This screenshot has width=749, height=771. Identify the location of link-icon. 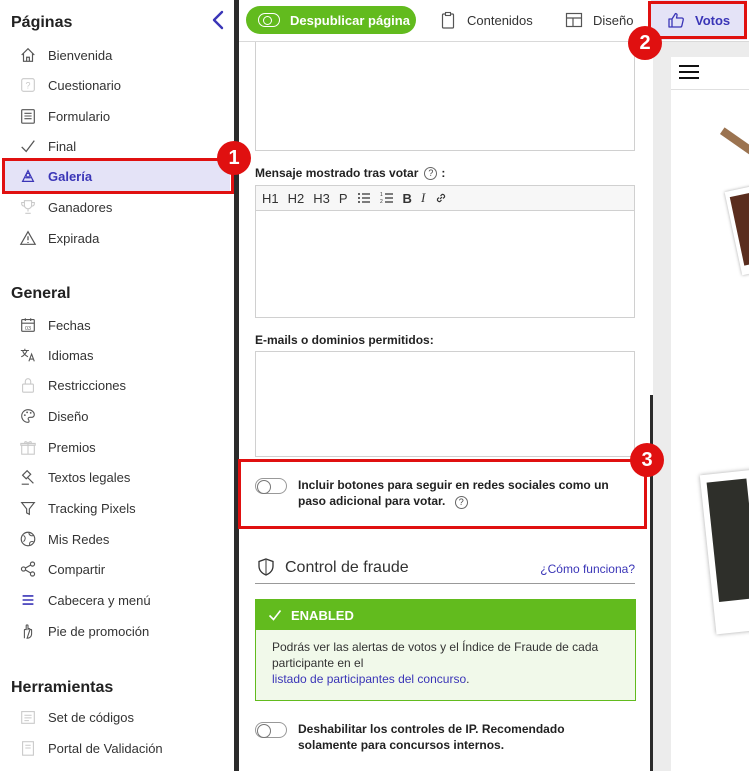
(441, 198).